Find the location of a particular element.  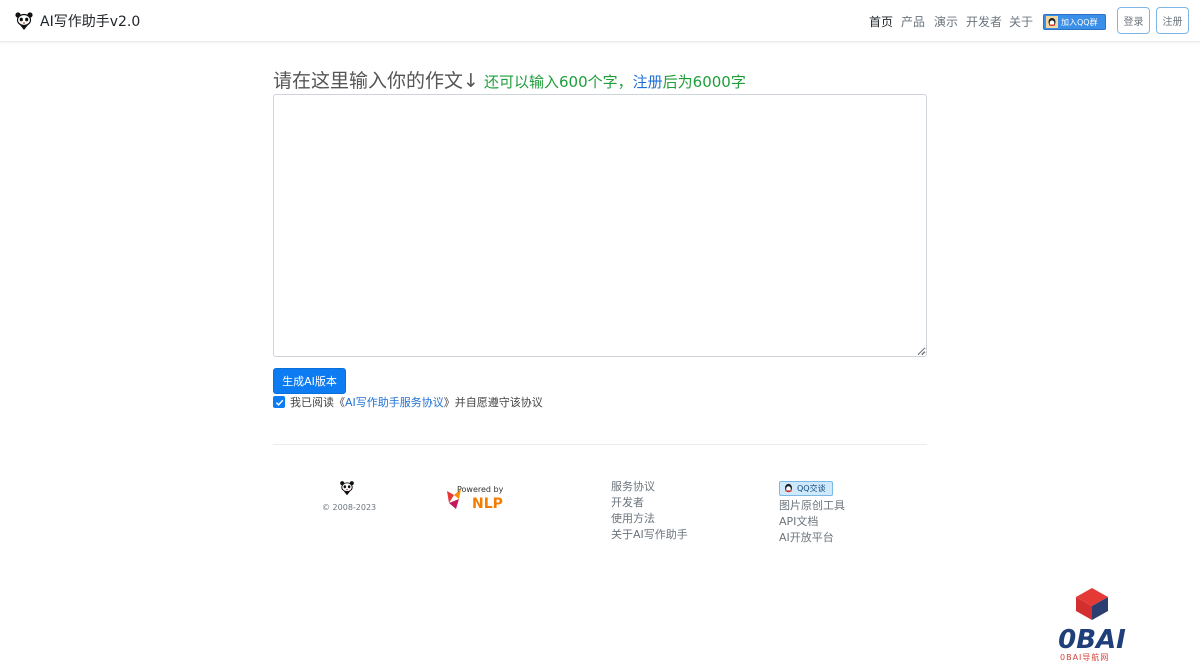

footer-link-developers: 开发者 is located at coordinates (649, 503).